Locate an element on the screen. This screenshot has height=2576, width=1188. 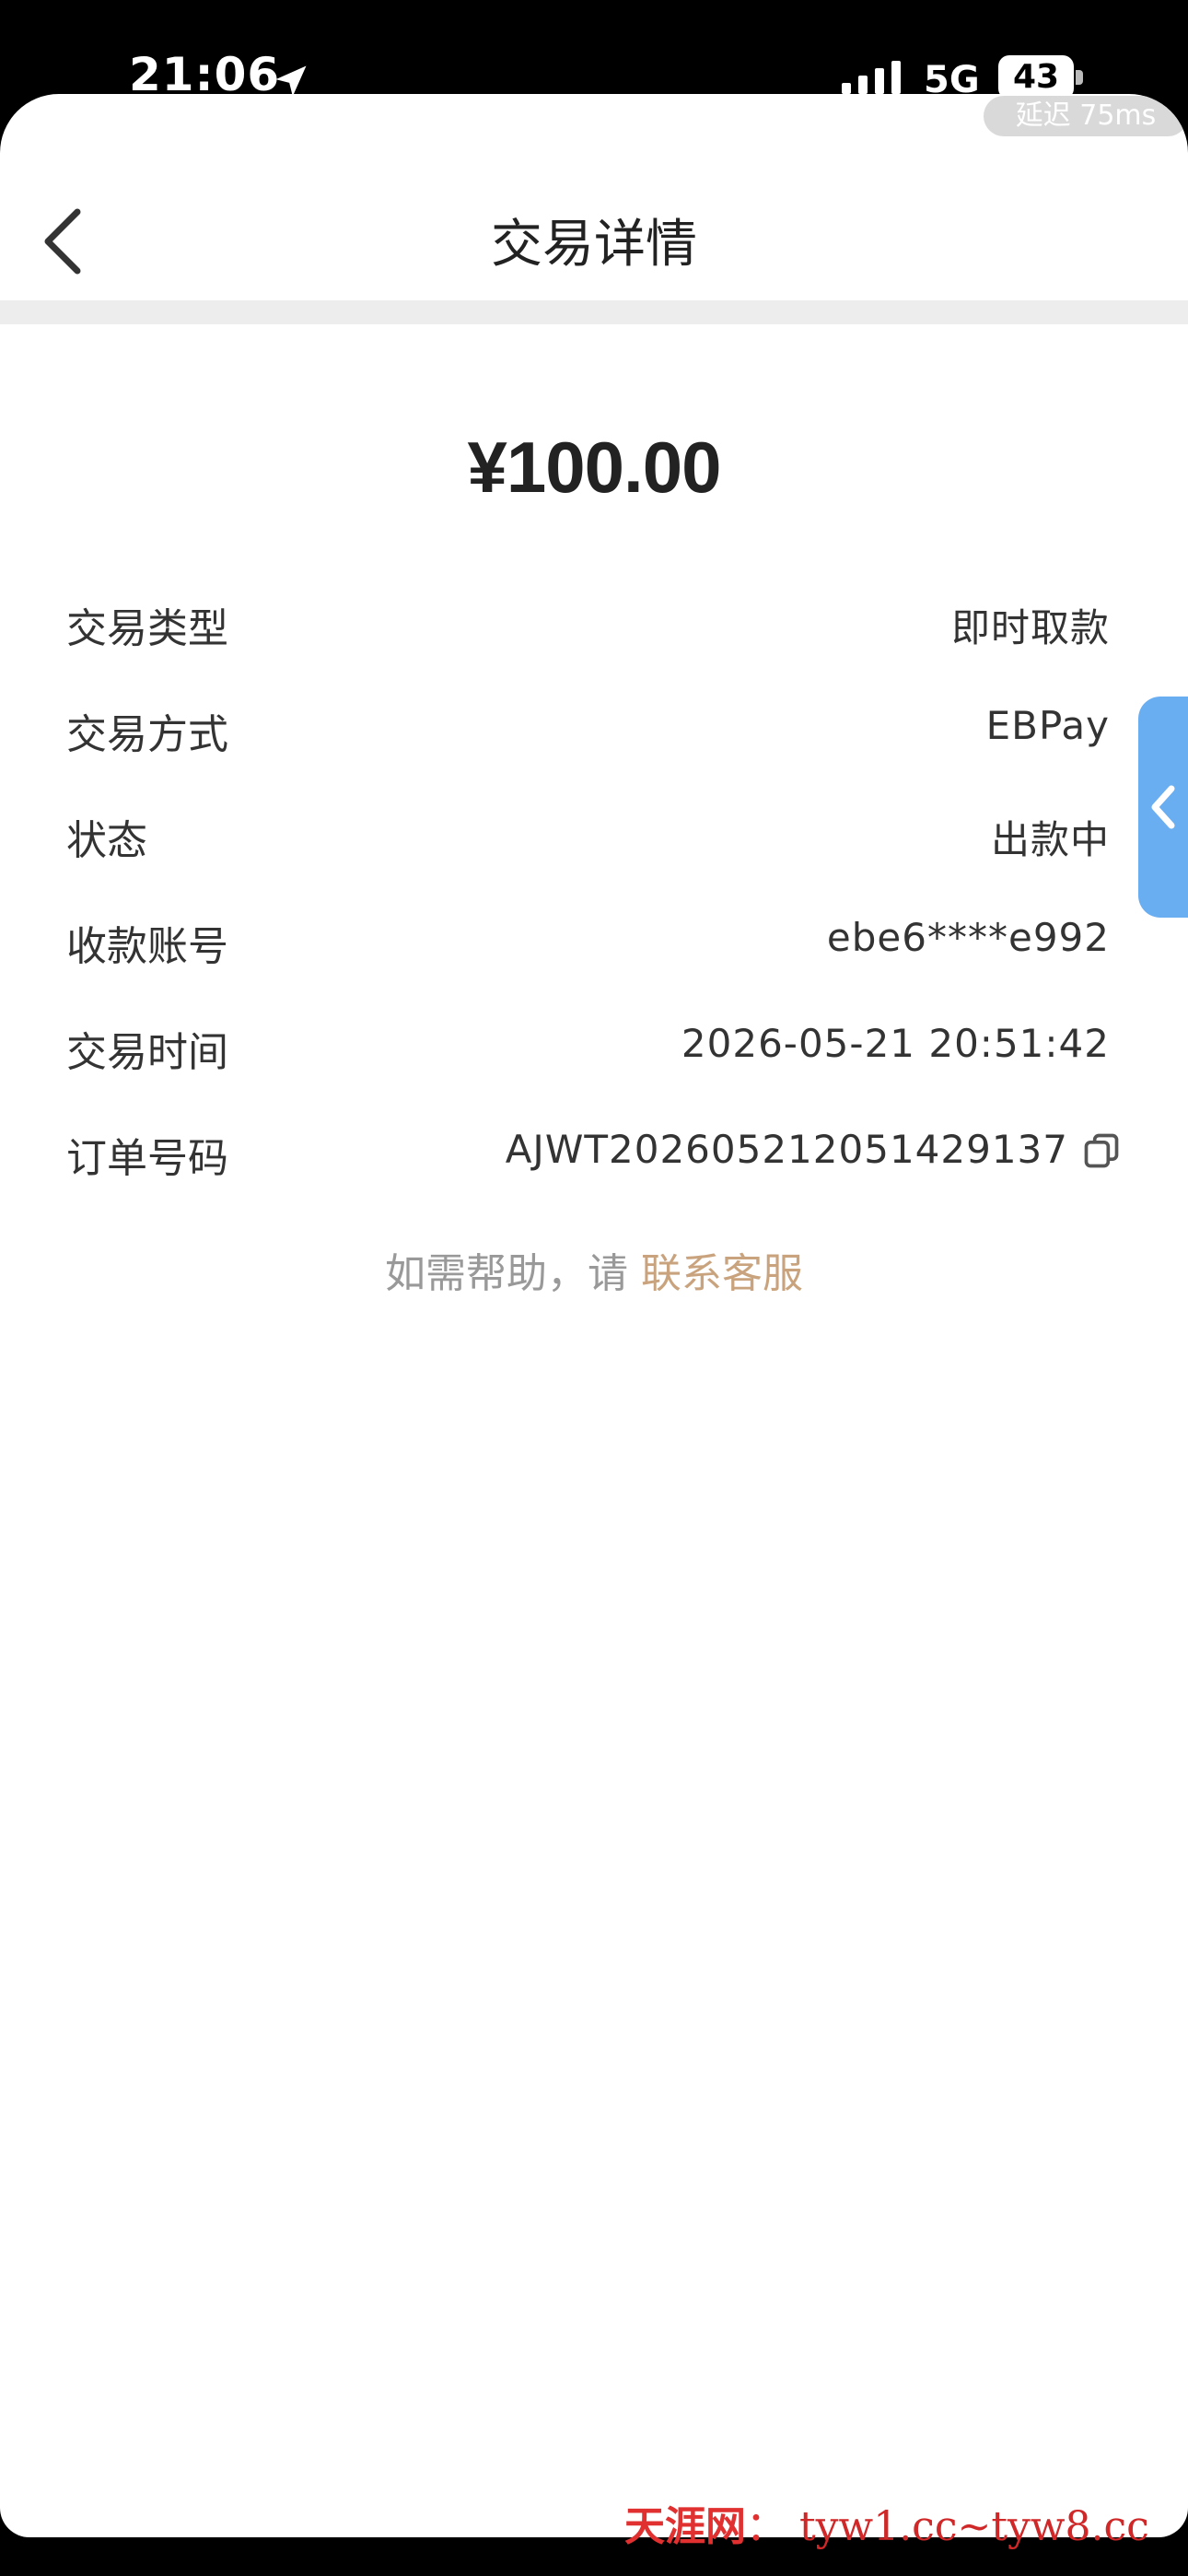
help-line: 如需帮助，请 联系客服 is located at coordinates (594, 1269).